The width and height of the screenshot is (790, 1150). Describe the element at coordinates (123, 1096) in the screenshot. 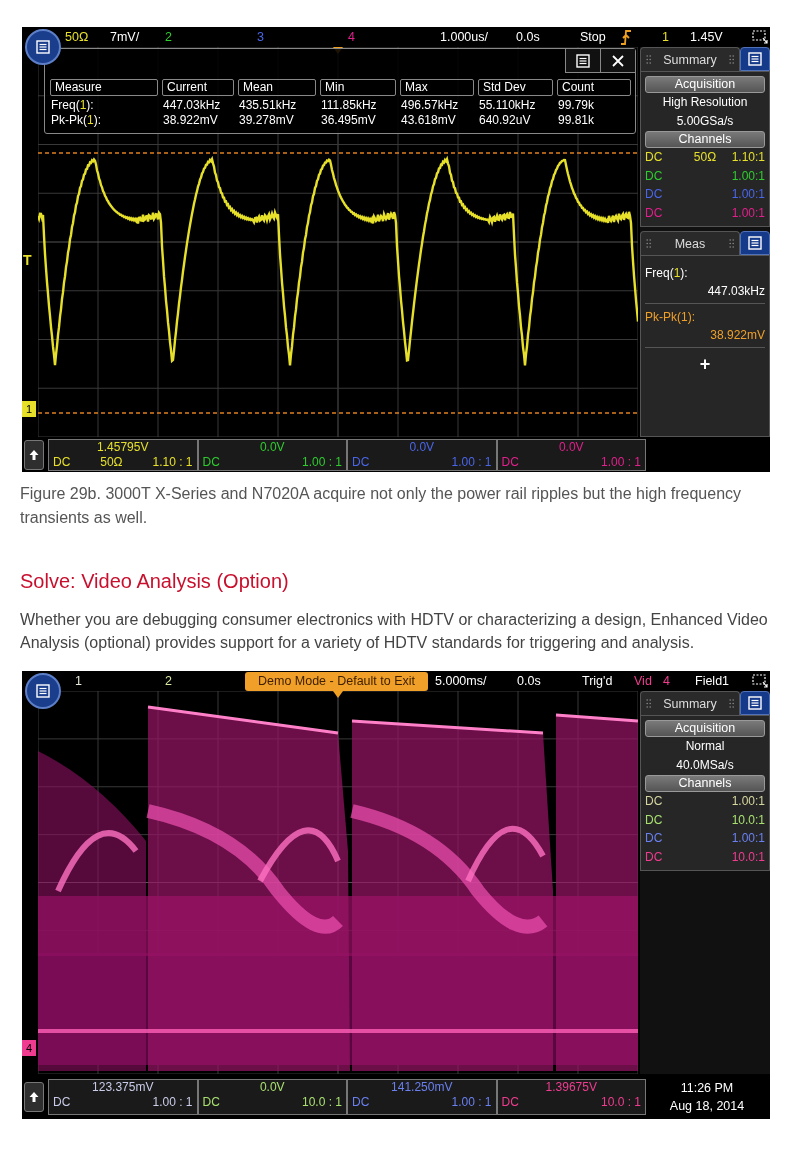

I see `channel-info-box: 123.375mV DC 1.00 : 1` at that location.